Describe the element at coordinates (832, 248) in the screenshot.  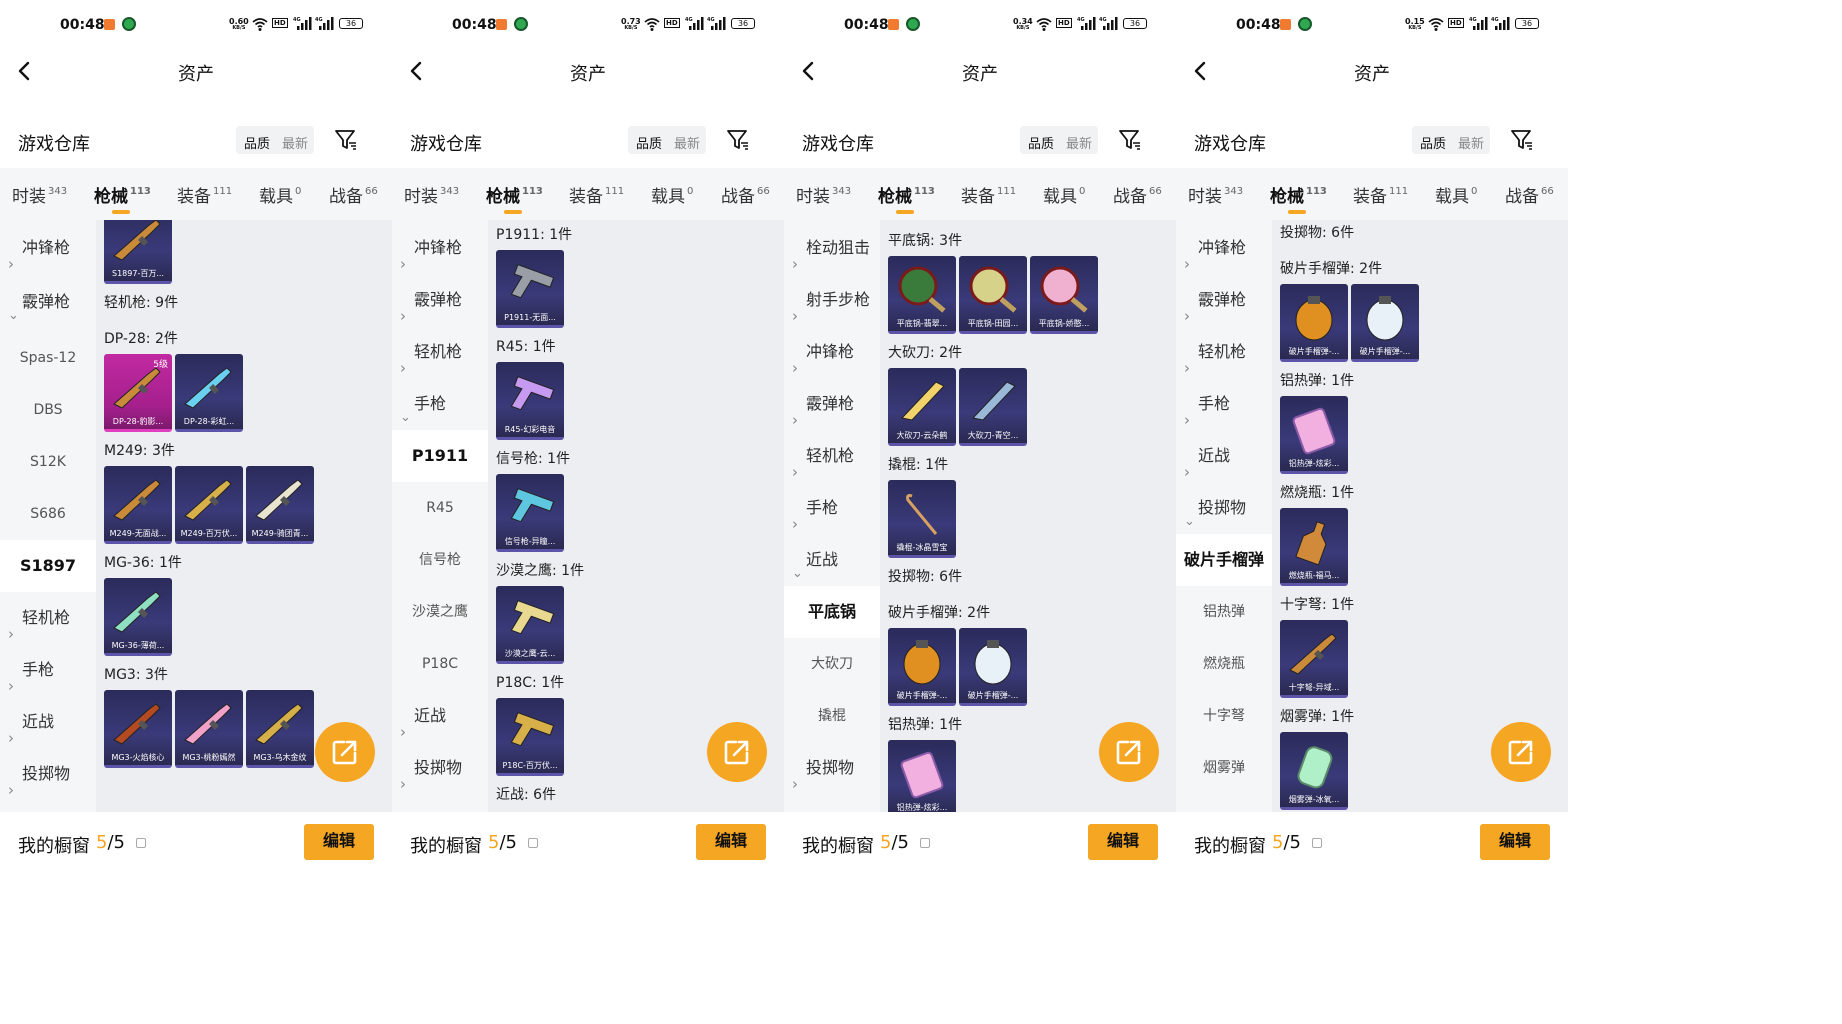
I see `sidebar-item: › 栓动狙击` at that location.